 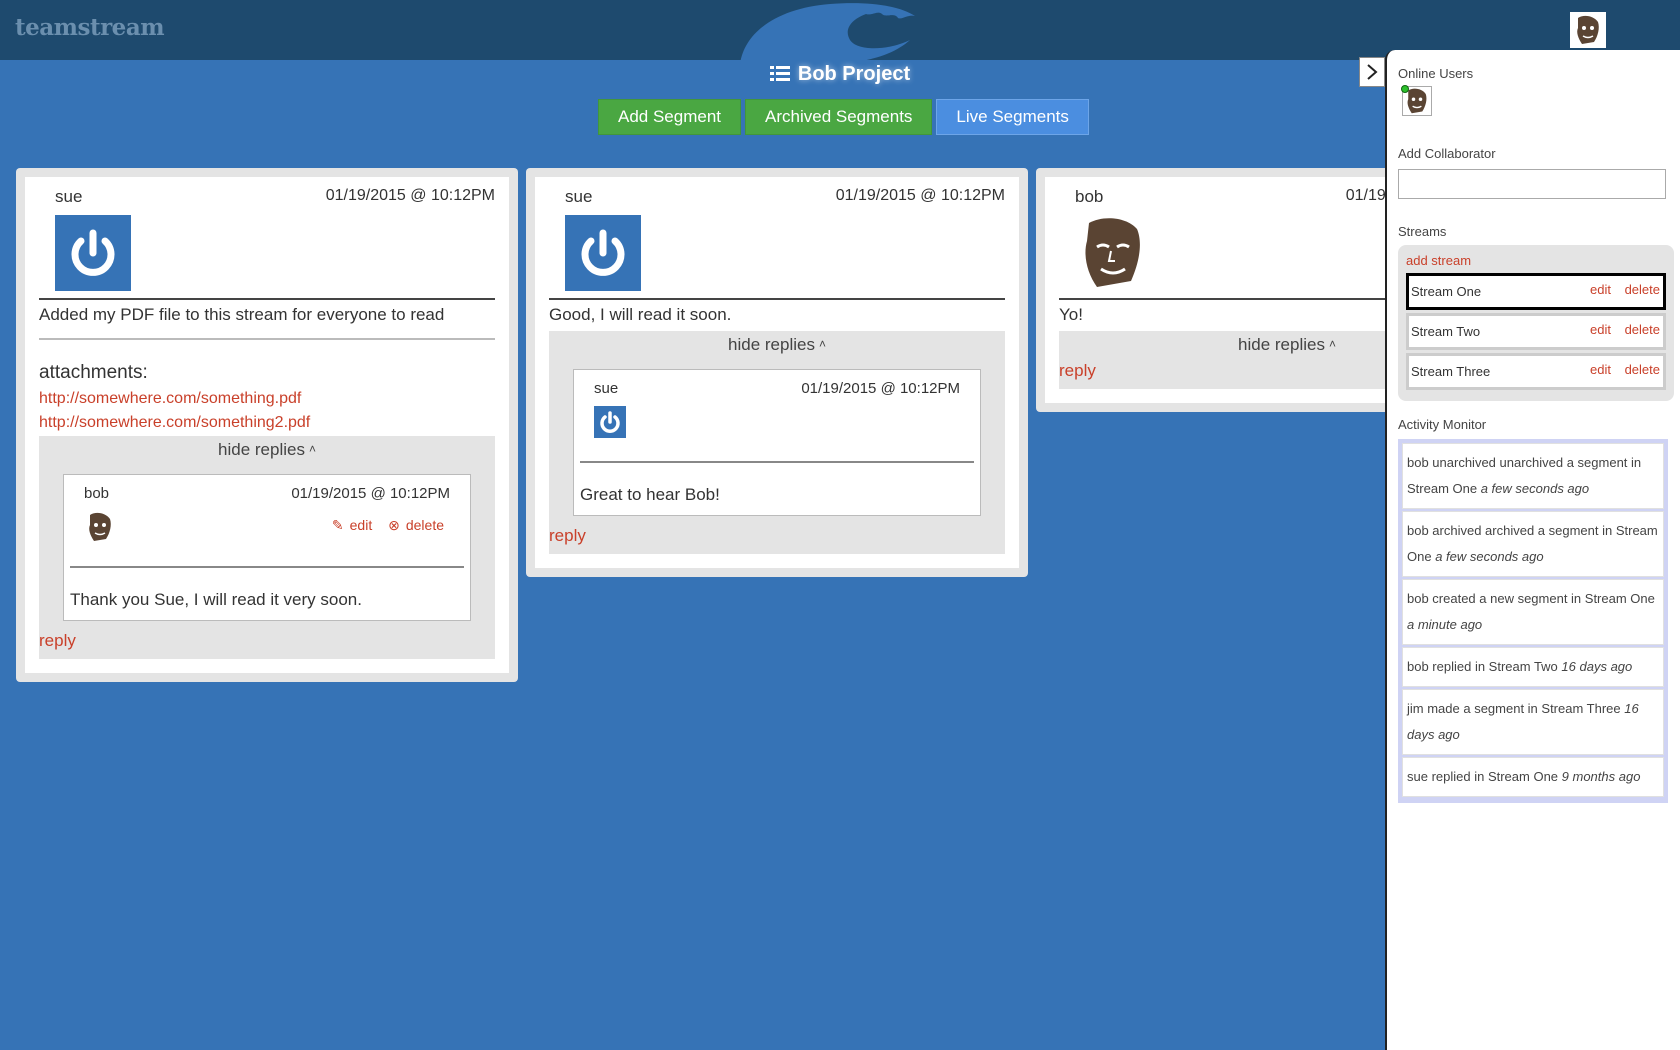 I want to click on activity-time: a minute ago, so click(x=1445, y=624).